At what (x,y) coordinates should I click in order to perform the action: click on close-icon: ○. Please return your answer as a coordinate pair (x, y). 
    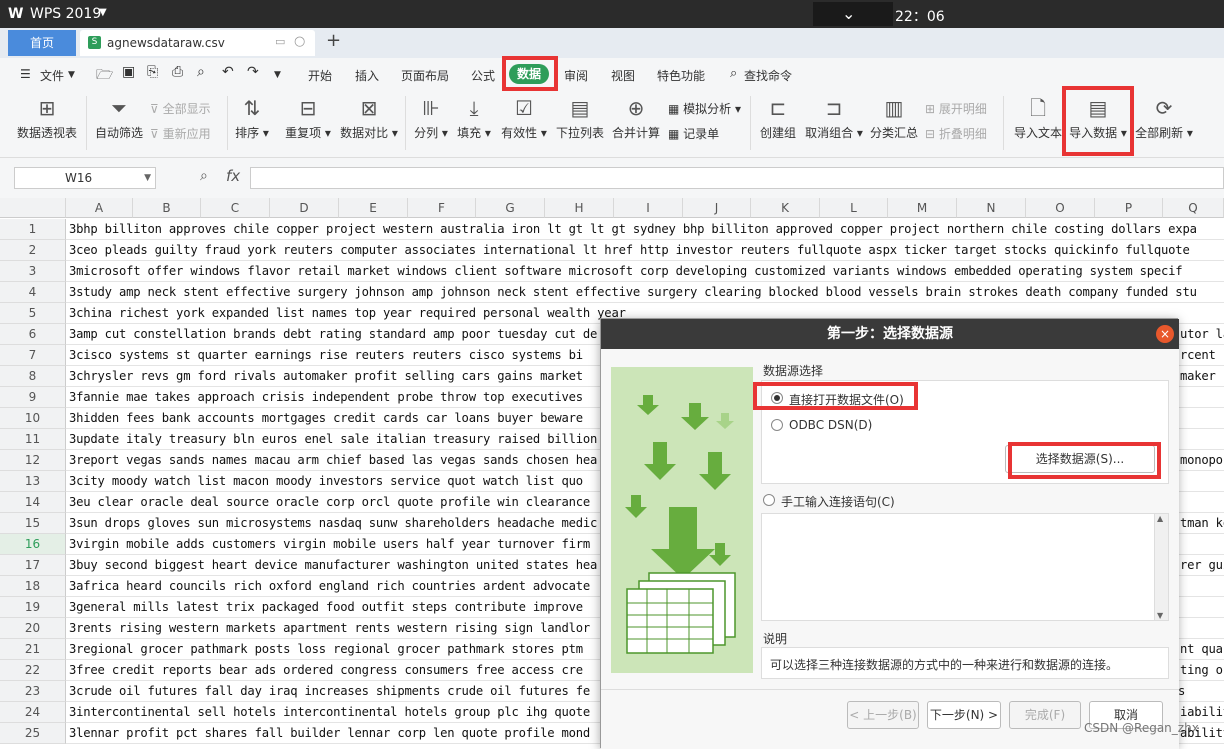
    Looking at the image, I should click on (299, 41).